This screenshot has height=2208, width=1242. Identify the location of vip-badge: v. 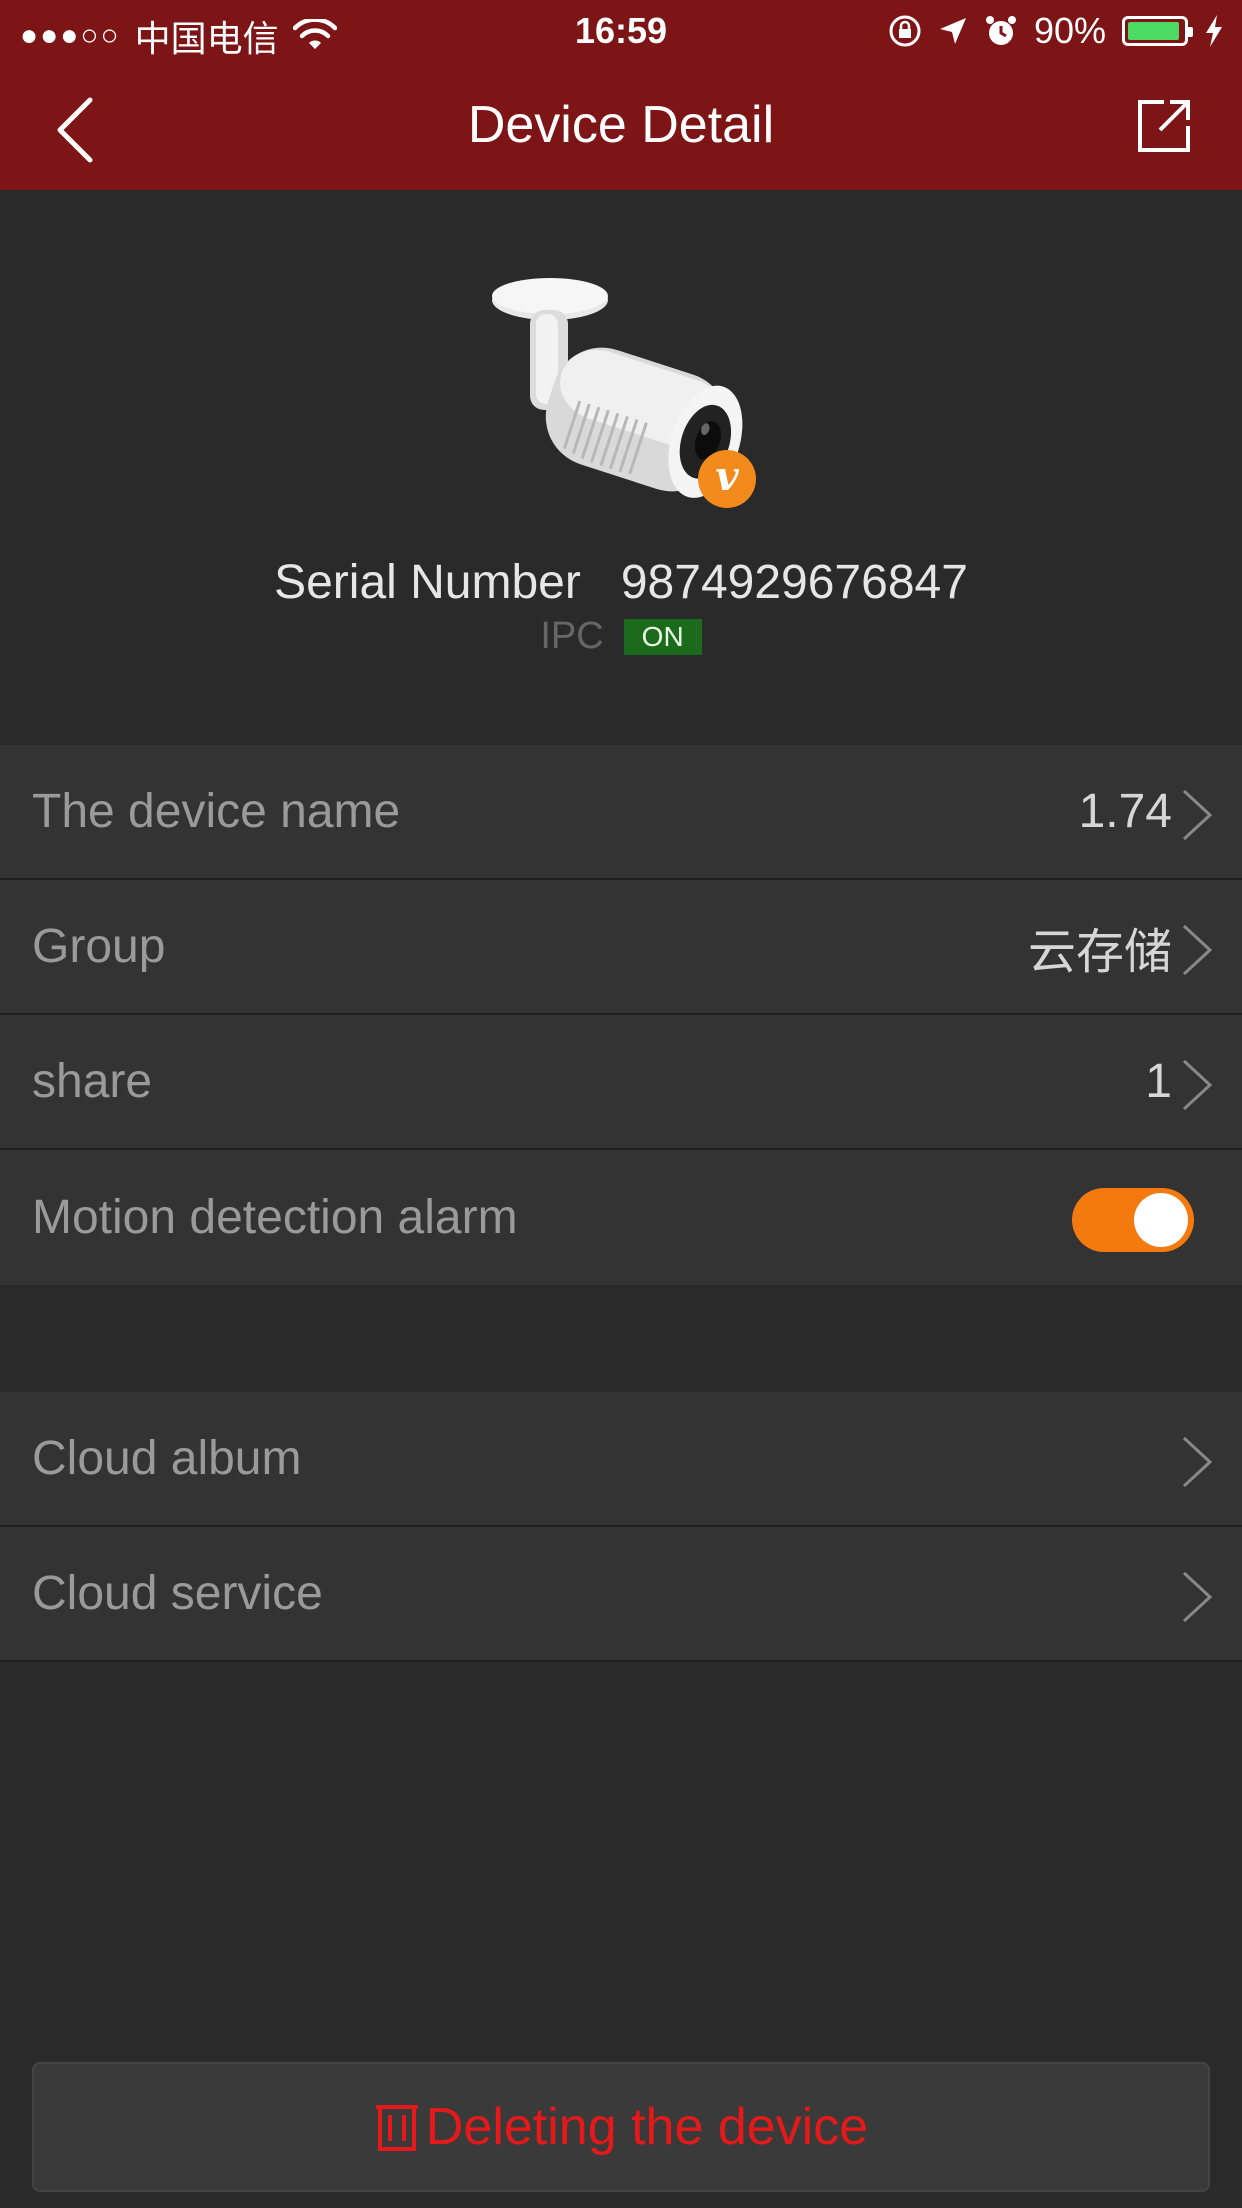
(727, 479).